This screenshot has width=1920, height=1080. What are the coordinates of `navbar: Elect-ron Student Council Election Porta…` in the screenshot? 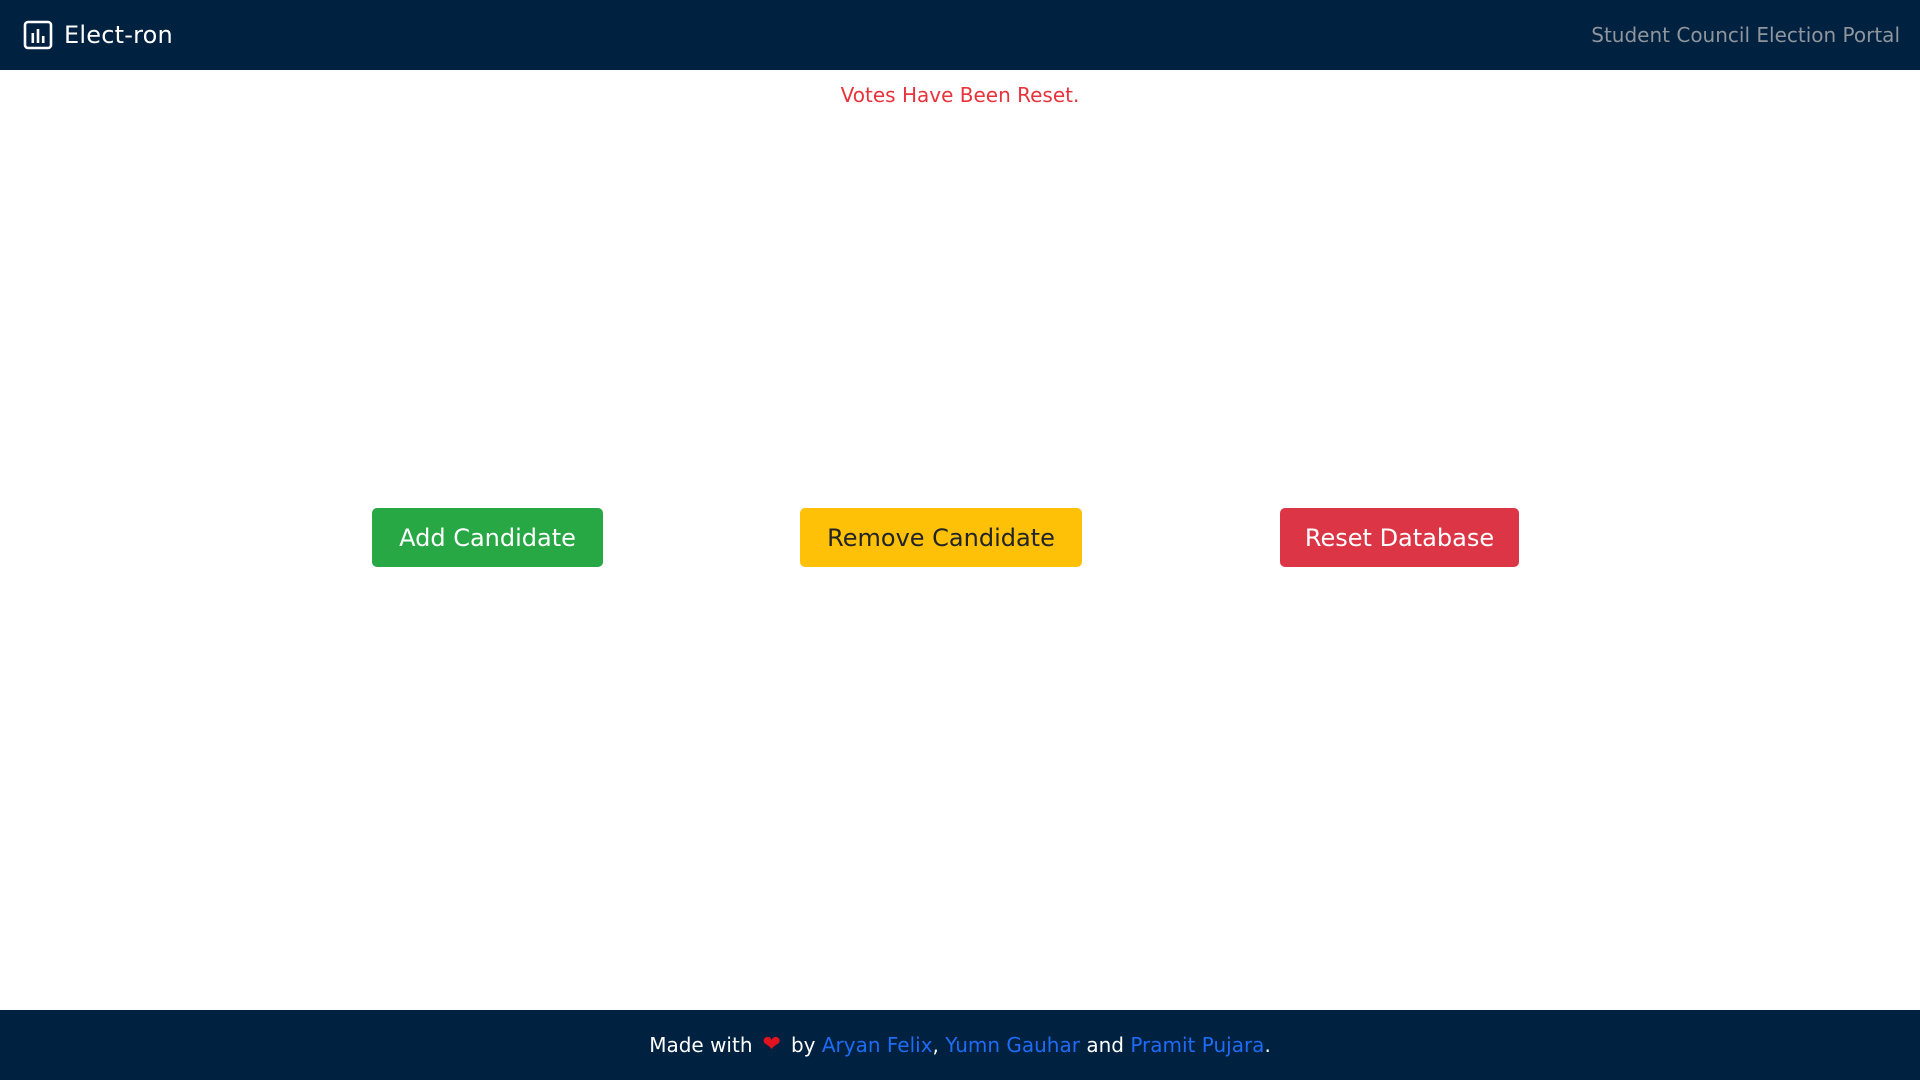 It's located at (960, 35).